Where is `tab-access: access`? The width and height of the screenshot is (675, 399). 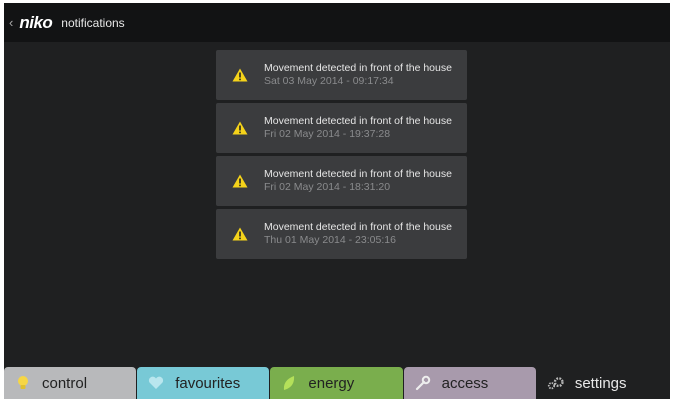 tab-access: access is located at coordinates (469, 383).